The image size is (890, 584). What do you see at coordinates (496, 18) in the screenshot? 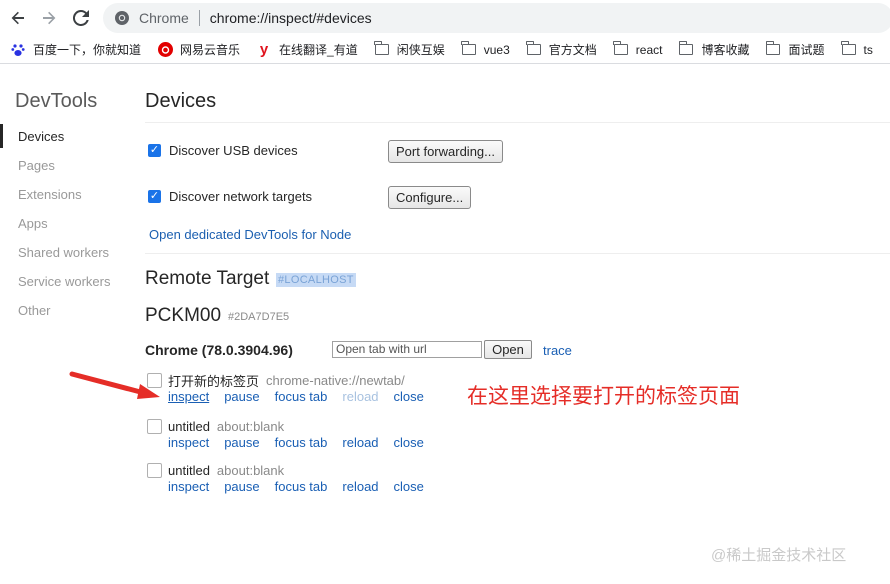
I see `address-bar: Chrome chrome://inspect/#devices` at bounding box center [496, 18].